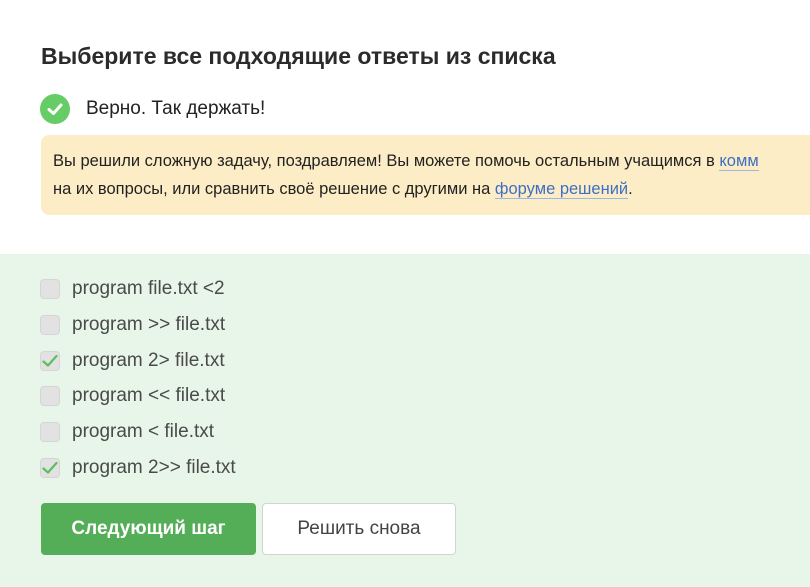 This screenshot has height=587, width=810. Describe the element at coordinates (148, 360) in the screenshot. I see `option-label: program 2> file.txt` at that location.